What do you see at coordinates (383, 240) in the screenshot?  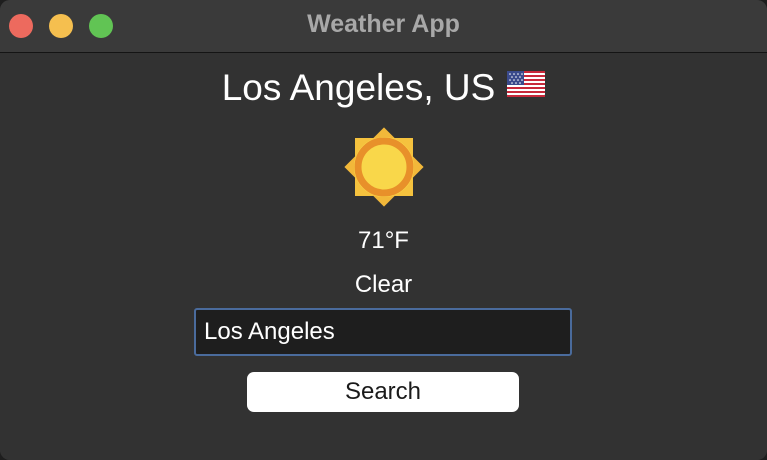 I see `temperature-label: 71°F` at bounding box center [383, 240].